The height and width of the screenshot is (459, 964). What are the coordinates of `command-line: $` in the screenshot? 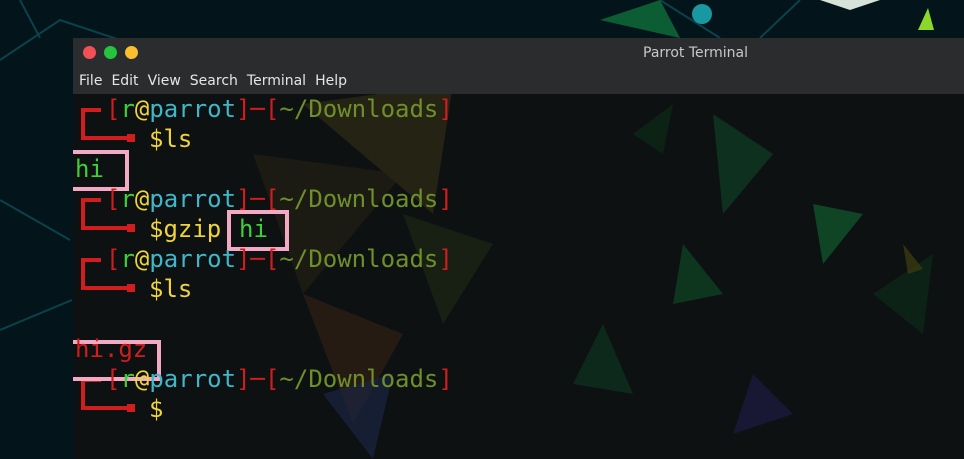 It's located at (156, 409).